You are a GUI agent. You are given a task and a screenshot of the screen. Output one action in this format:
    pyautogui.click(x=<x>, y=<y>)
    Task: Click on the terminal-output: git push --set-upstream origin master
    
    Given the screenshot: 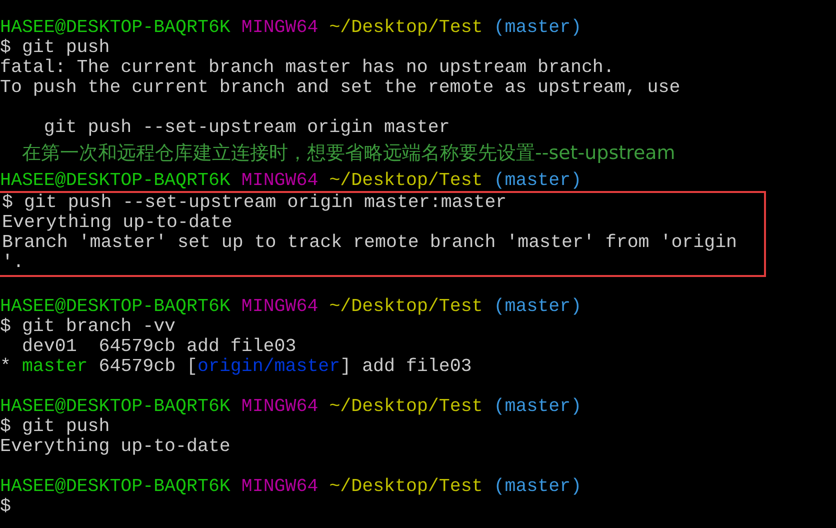 What is the action you would take?
    pyautogui.click(x=246, y=128)
    